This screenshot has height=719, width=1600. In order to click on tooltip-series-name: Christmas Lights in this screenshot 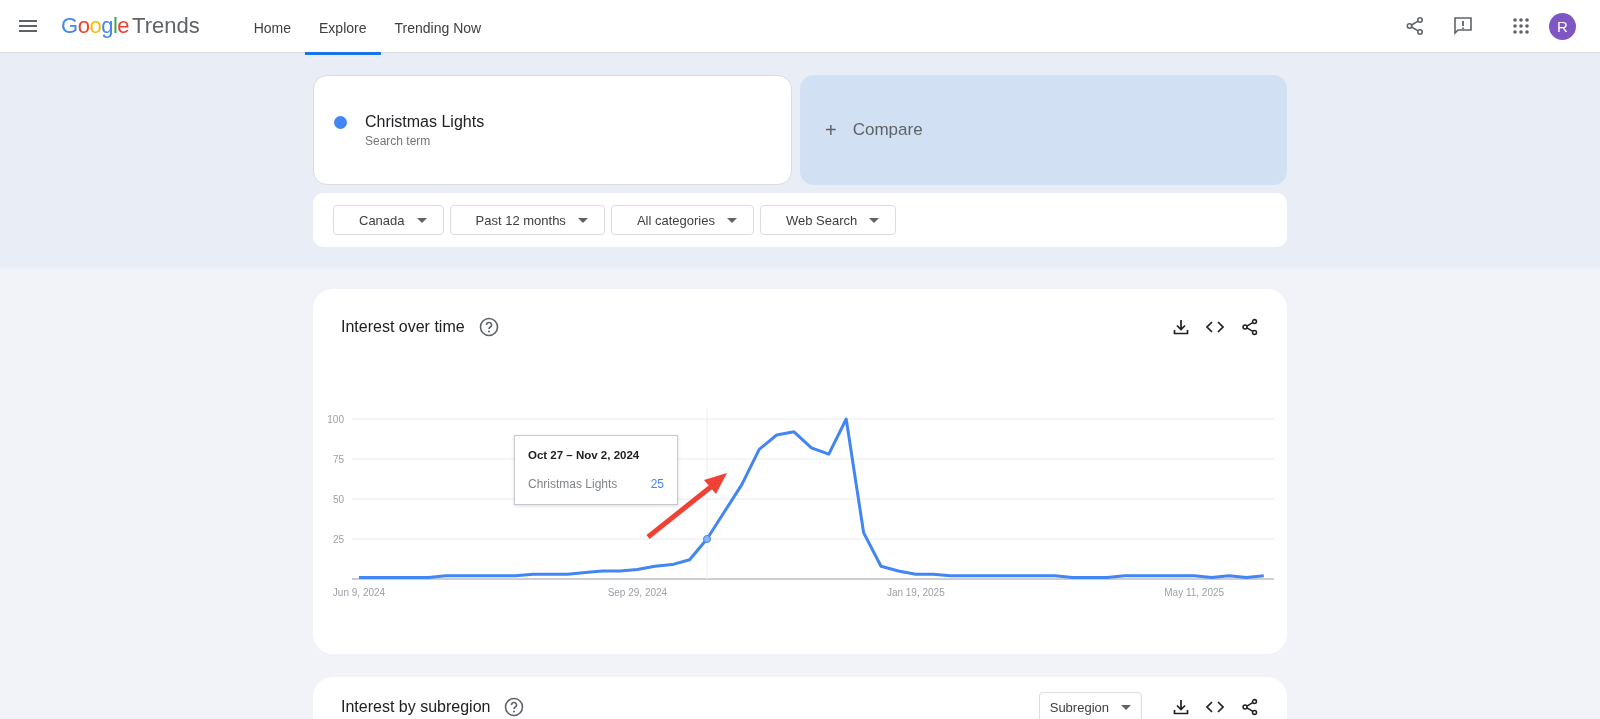, I will do `click(573, 484)`.